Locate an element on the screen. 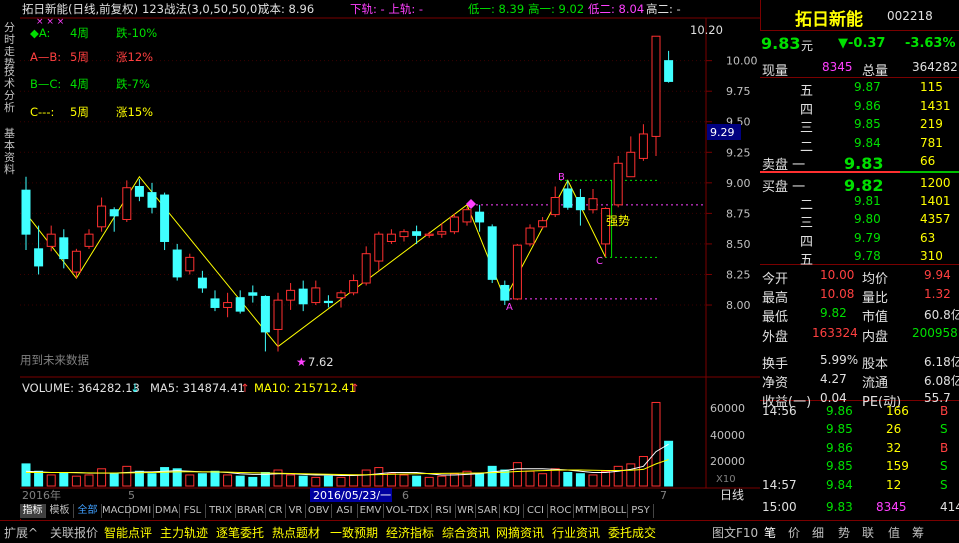 The height and width of the screenshot is (543, 959). strong-label: 强势 is located at coordinates (618, 221).